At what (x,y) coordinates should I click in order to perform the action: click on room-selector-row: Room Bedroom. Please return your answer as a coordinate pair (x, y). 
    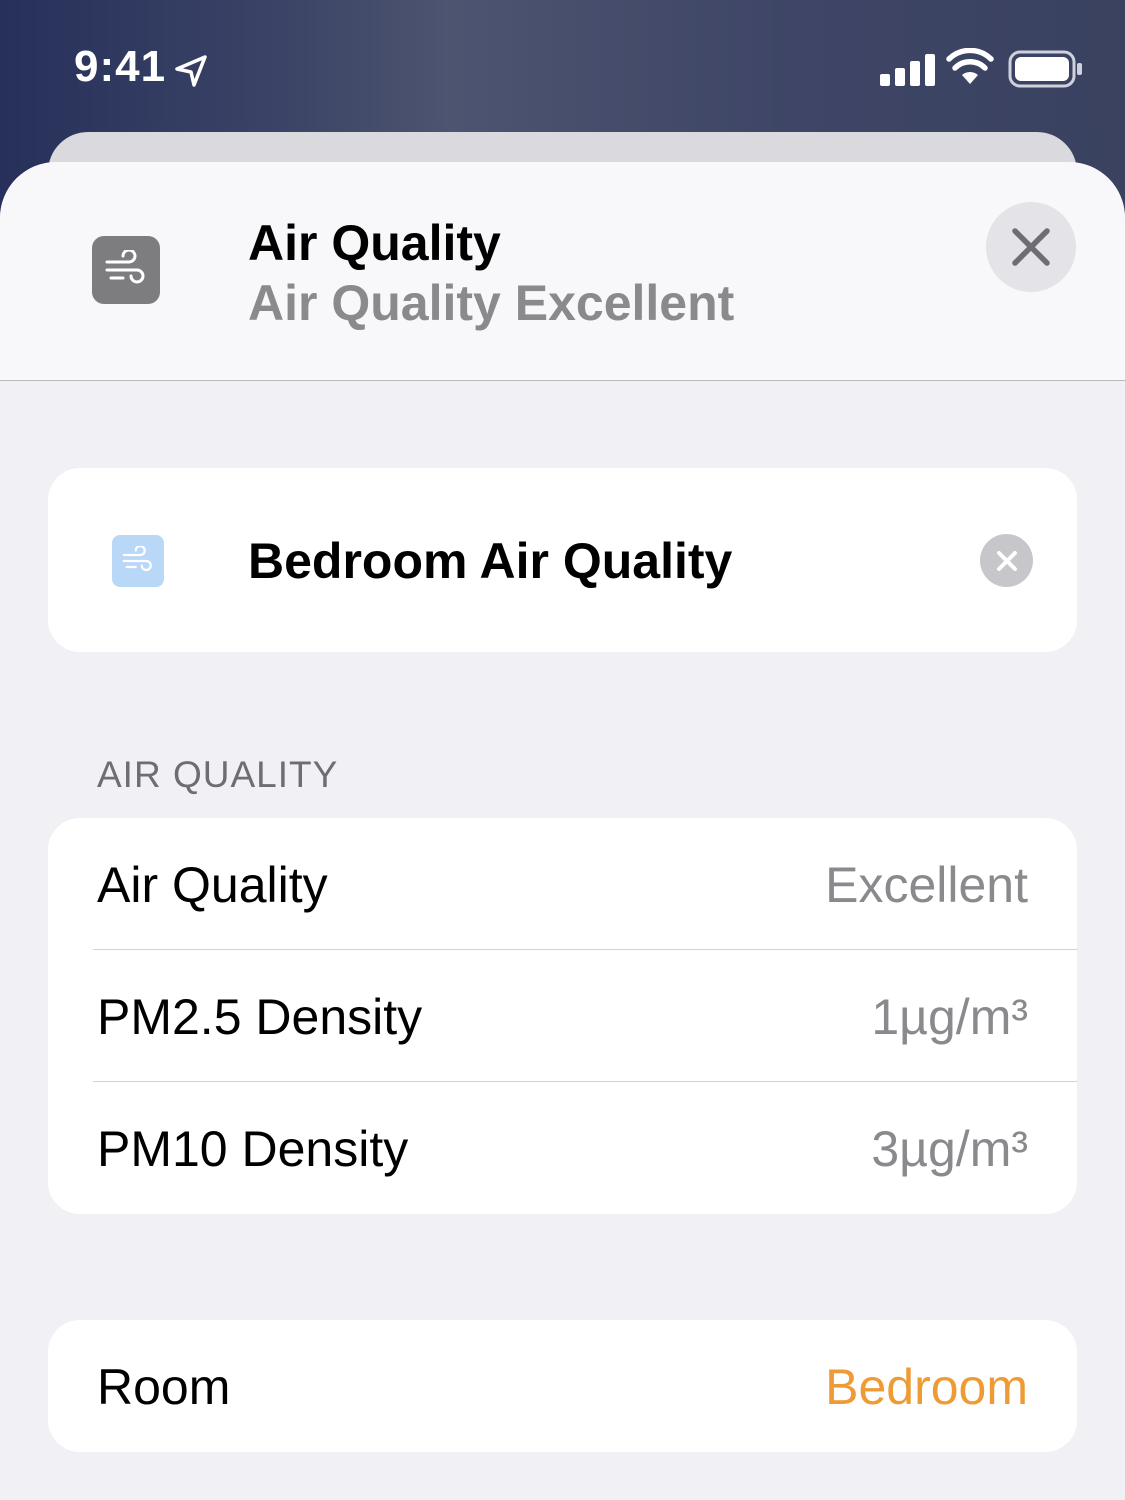
    Looking at the image, I should click on (562, 1386).